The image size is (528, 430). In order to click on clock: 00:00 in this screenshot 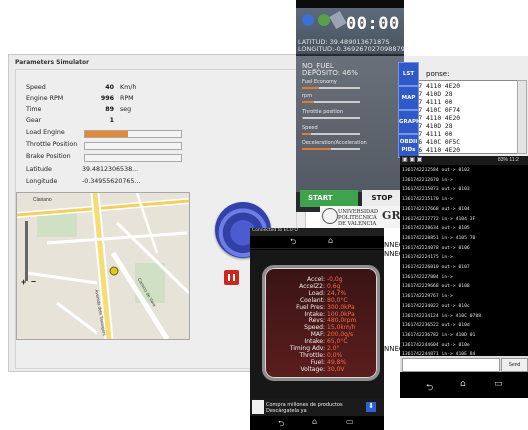, I will do `click(373, 24)`.